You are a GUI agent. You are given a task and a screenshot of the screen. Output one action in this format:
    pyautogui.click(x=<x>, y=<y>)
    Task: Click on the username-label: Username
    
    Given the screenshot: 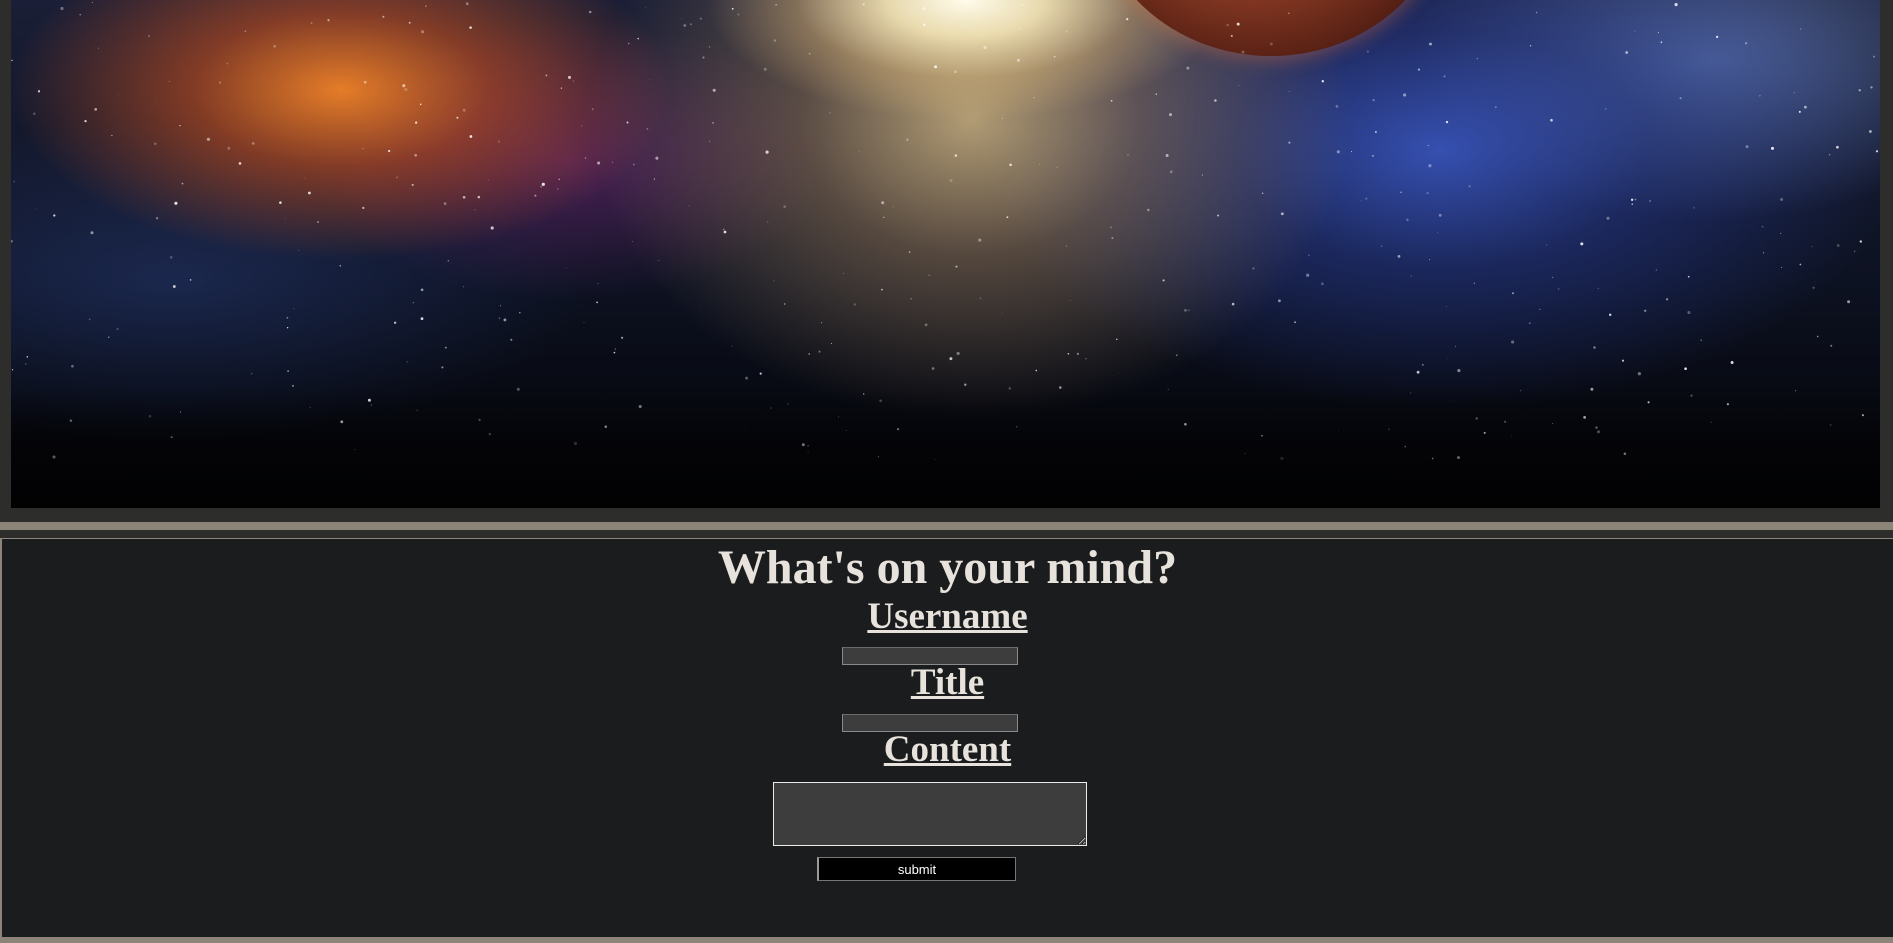 What is the action you would take?
    pyautogui.click(x=947, y=616)
    